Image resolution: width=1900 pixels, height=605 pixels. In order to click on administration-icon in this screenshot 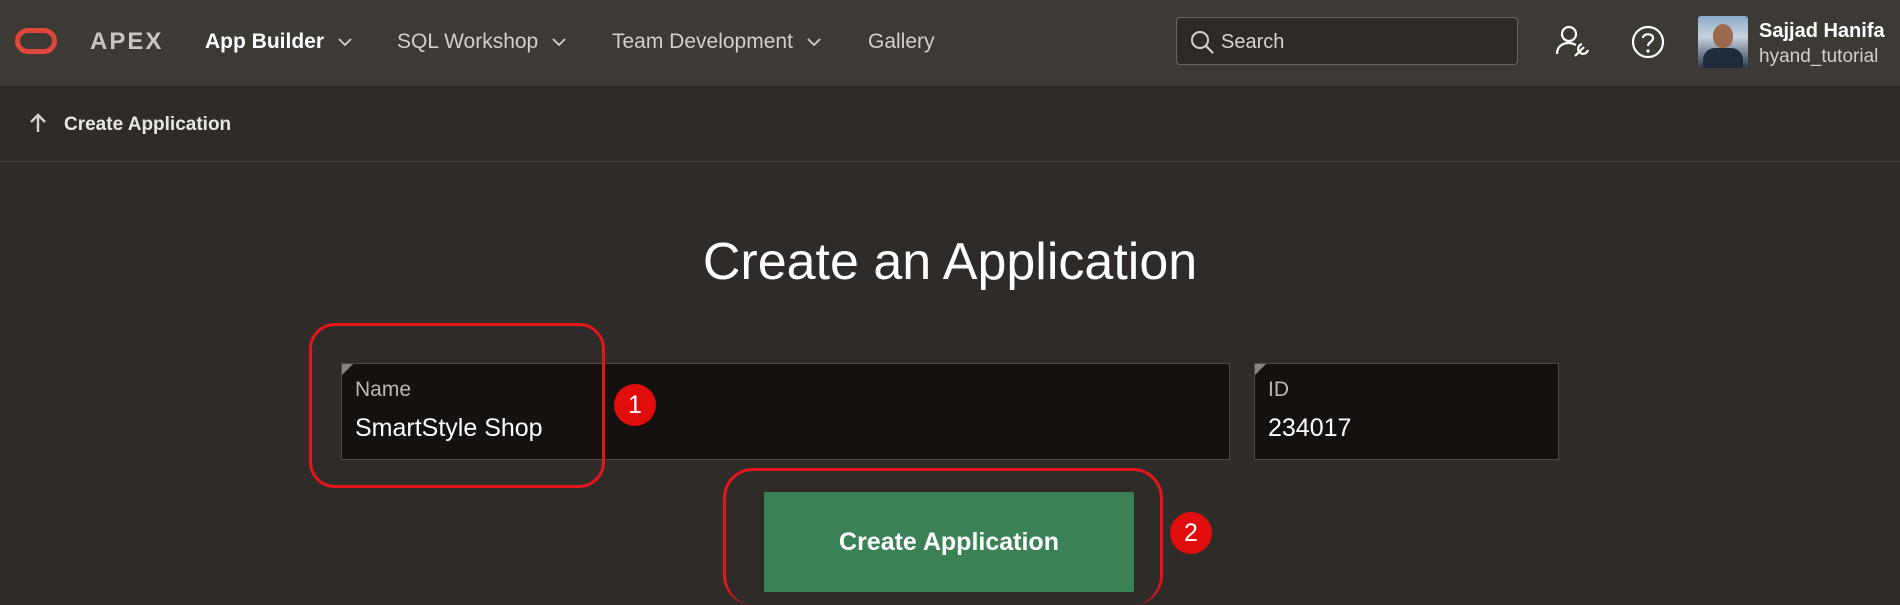, I will do `click(1574, 42)`.